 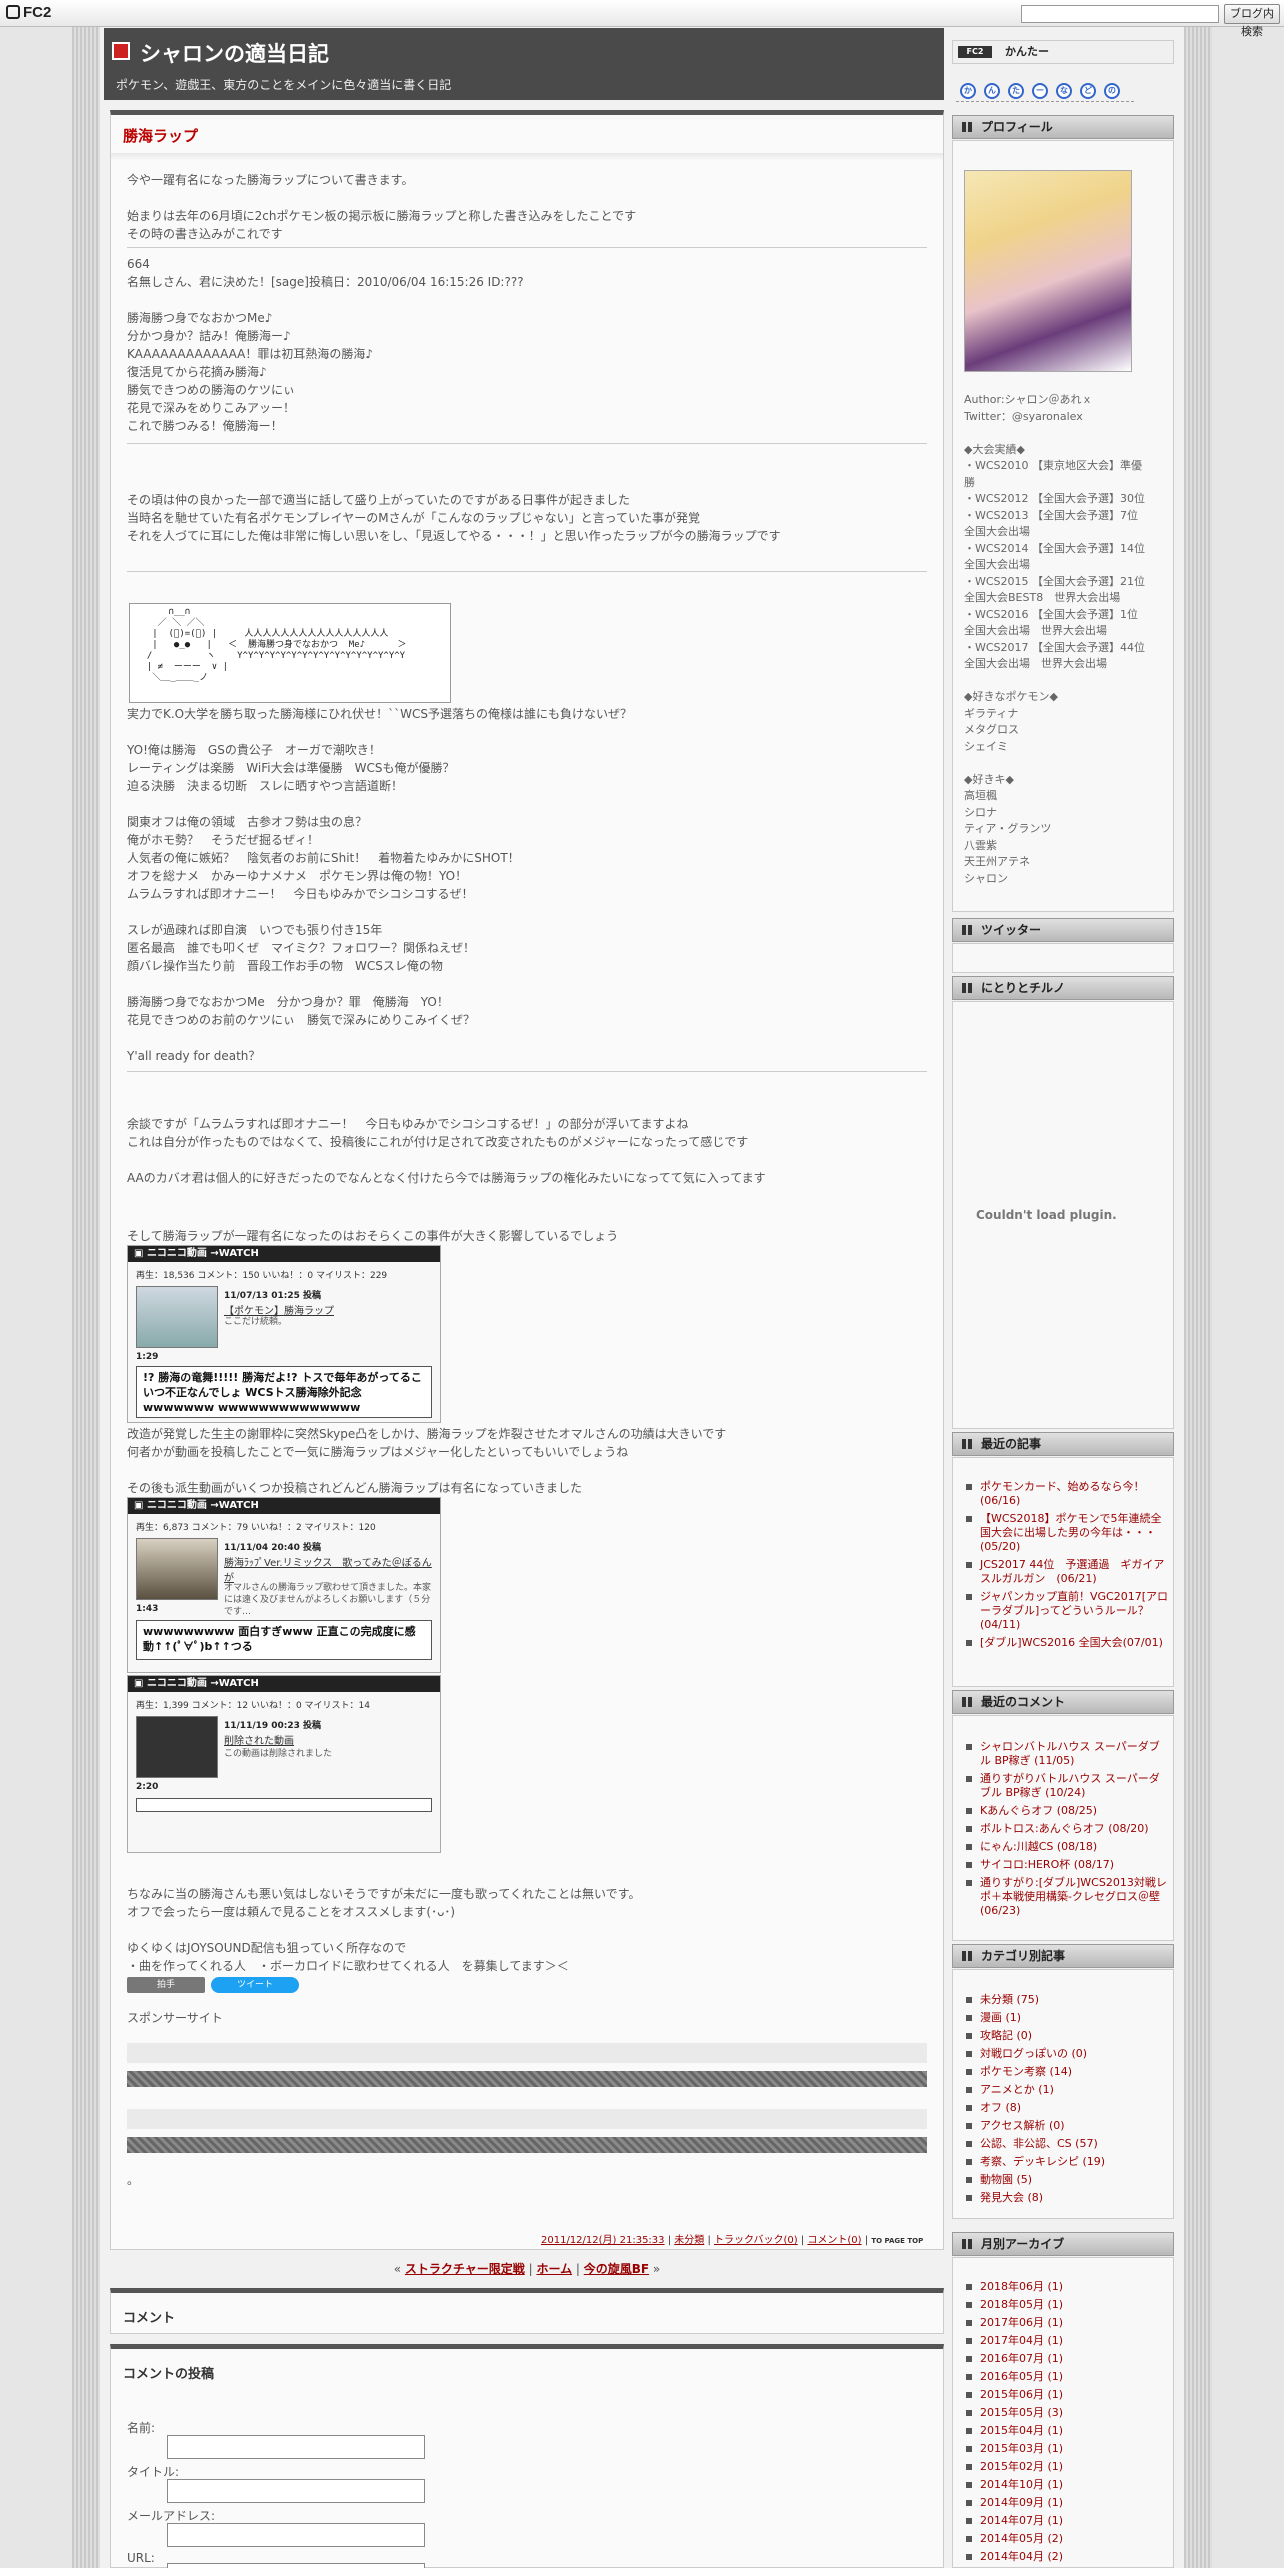 What do you see at coordinates (1067, 2449) in the screenshot?
I see `archive-link: 2015年03月 (1)` at bounding box center [1067, 2449].